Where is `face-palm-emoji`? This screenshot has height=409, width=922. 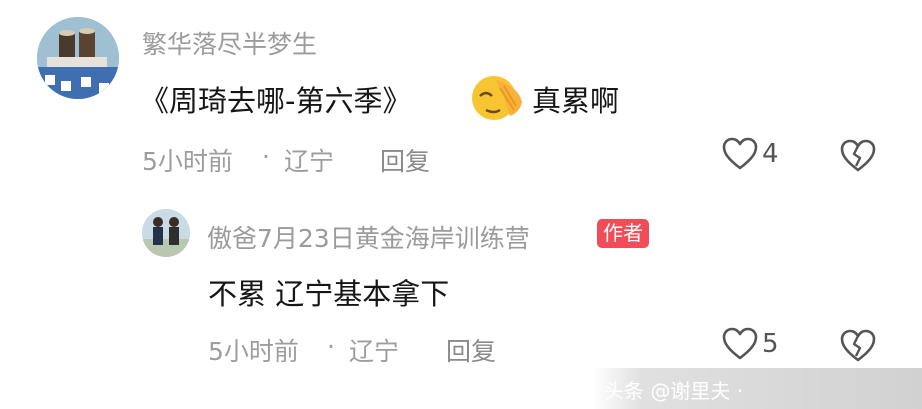
face-palm-emoji is located at coordinates (498, 100).